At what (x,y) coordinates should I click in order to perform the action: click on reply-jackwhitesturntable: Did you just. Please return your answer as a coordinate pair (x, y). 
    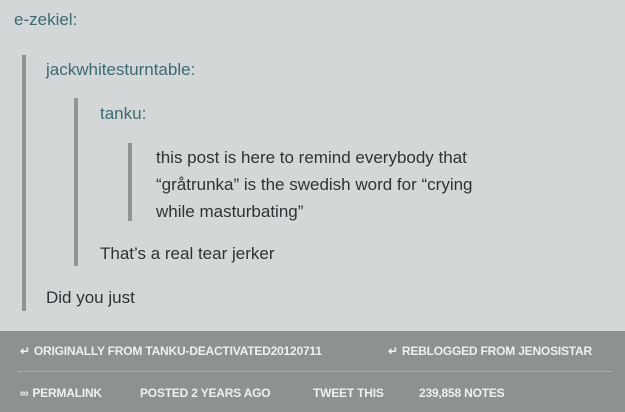
    Looking at the image, I should click on (90, 297).